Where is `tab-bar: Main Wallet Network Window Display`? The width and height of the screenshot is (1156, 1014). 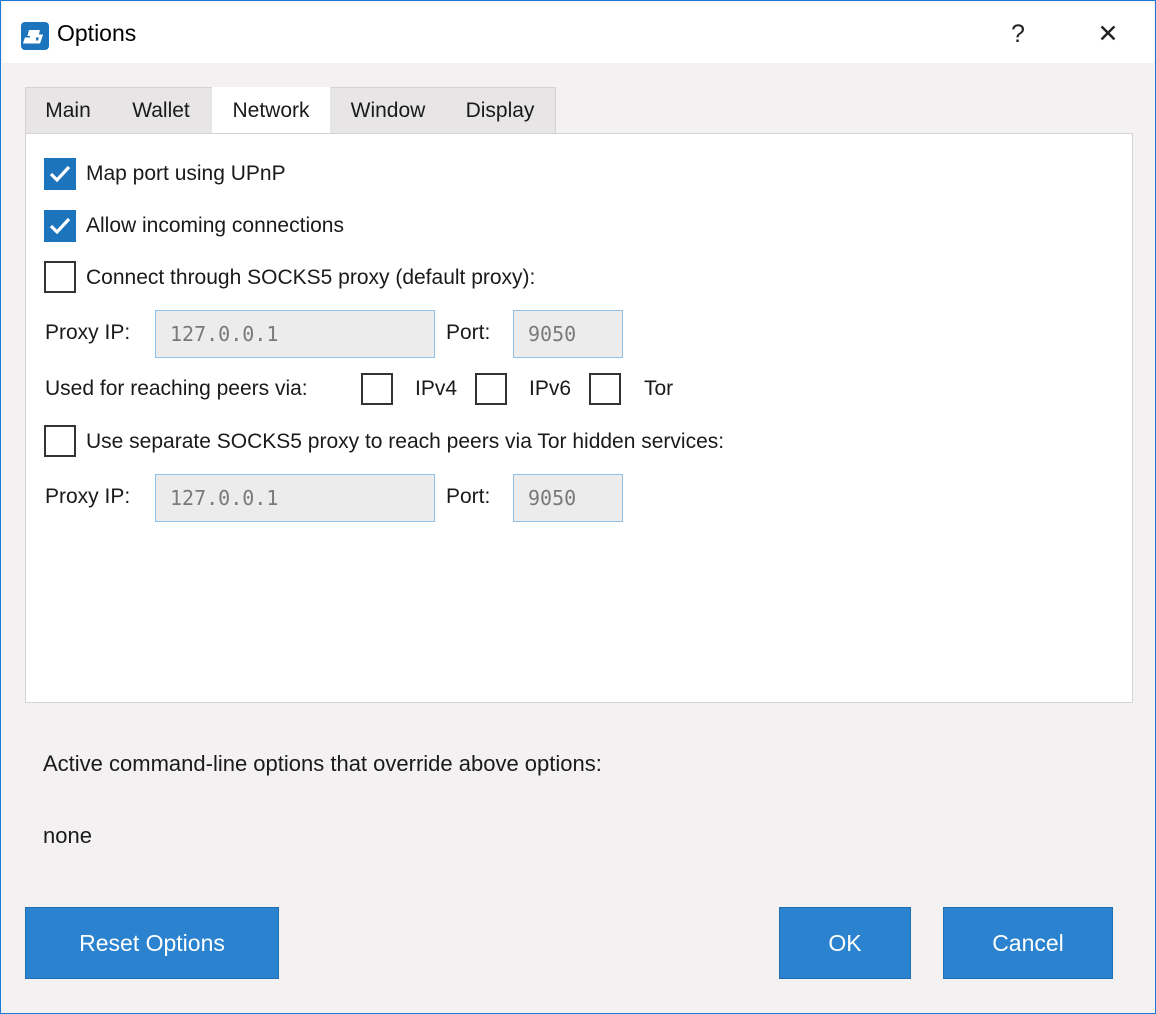
tab-bar: Main Wallet Network Window Display is located at coordinates (290, 111).